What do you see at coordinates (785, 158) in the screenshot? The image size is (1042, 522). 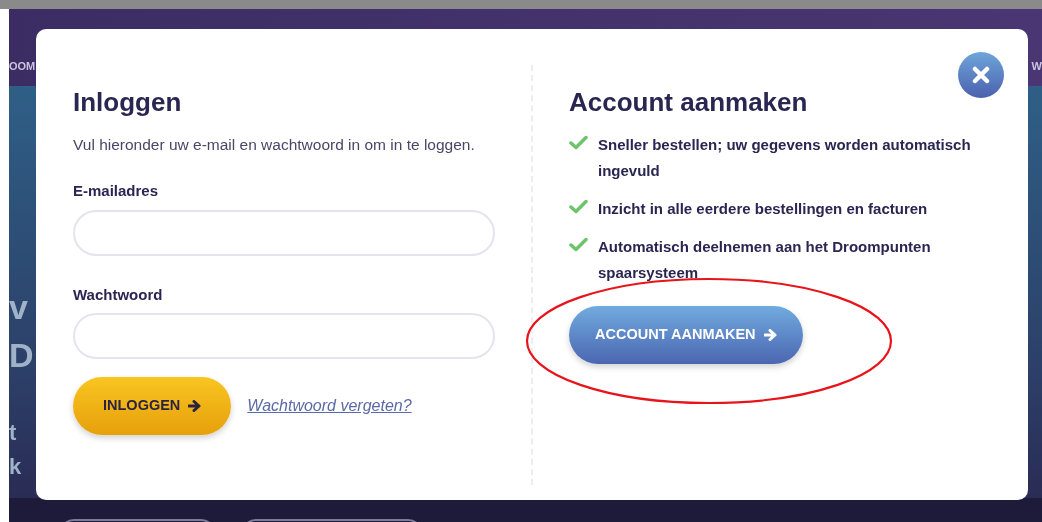 I see `benefit-text: Sneller bestellen; uw gegevens worden automatisch ingevuld` at bounding box center [785, 158].